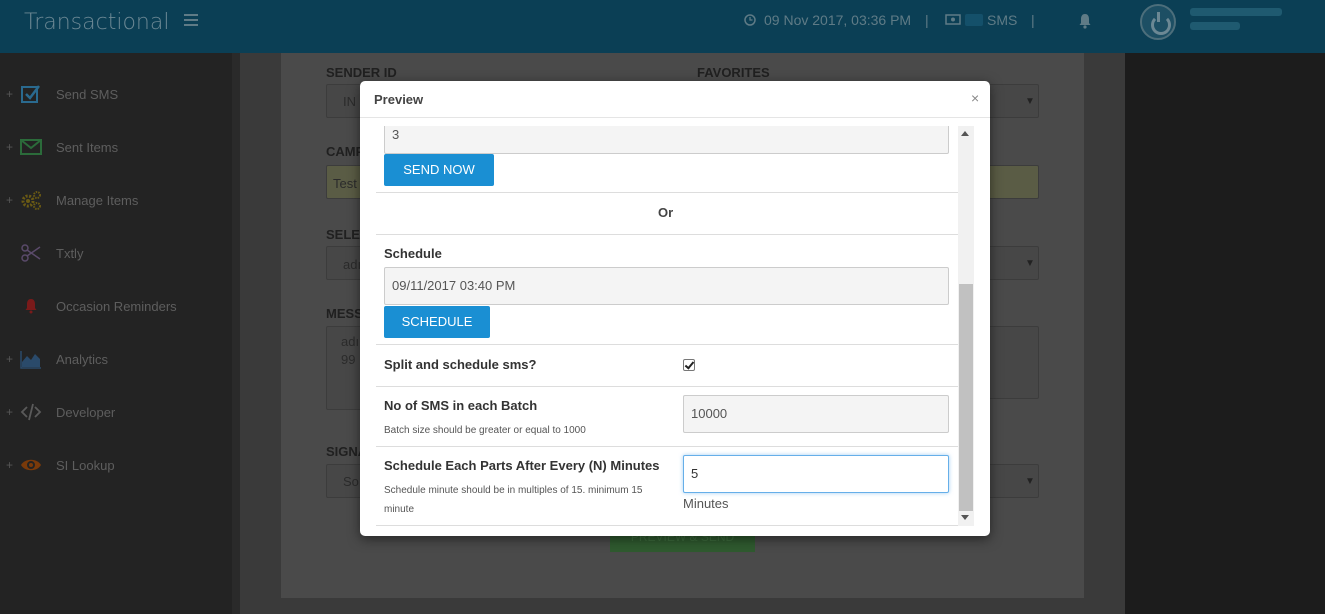  Describe the element at coordinates (460, 364) in the screenshot. I see `split-label: Split and schedule sms?` at that location.